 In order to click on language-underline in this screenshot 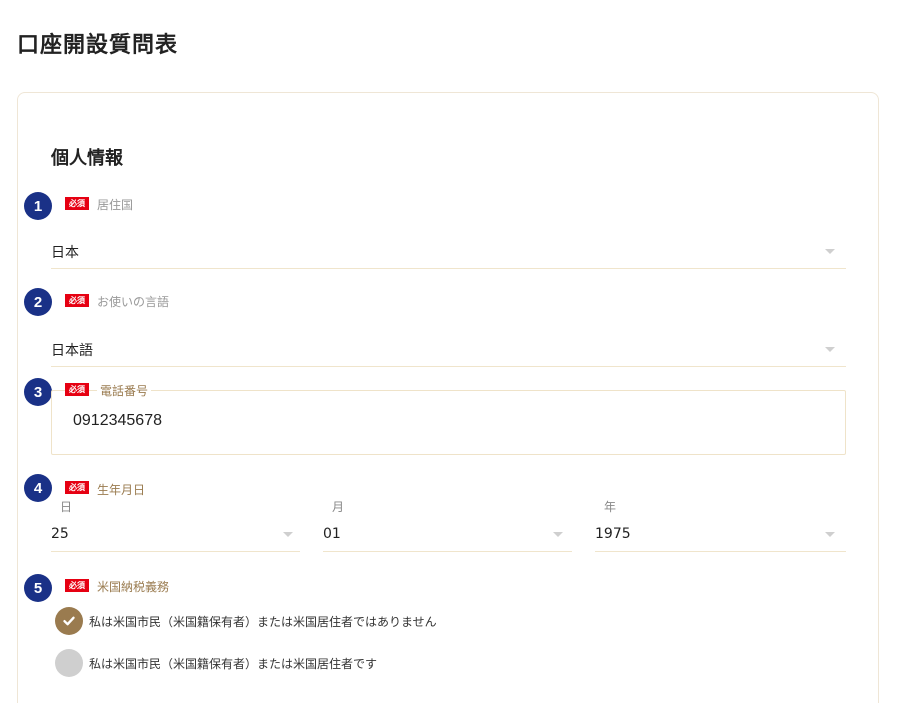, I will do `click(448, 366)`.